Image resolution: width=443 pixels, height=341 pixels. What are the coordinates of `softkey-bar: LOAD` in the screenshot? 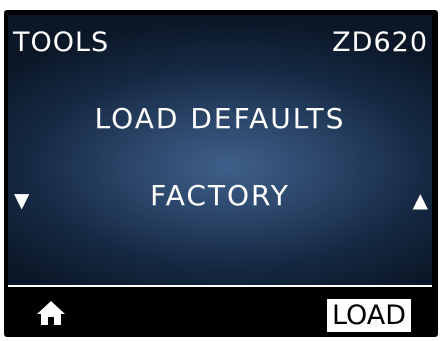 It's located at (220, 308).